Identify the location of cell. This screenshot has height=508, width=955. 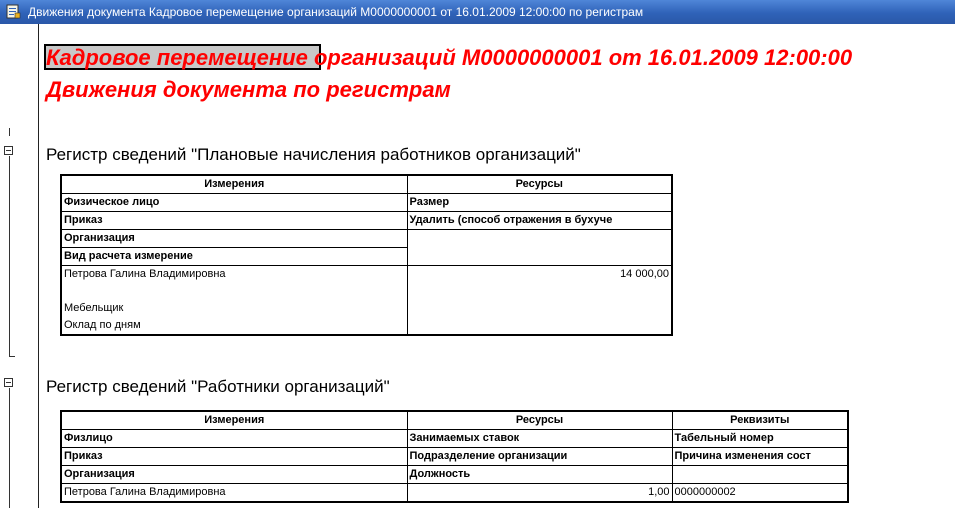
(234, 291).